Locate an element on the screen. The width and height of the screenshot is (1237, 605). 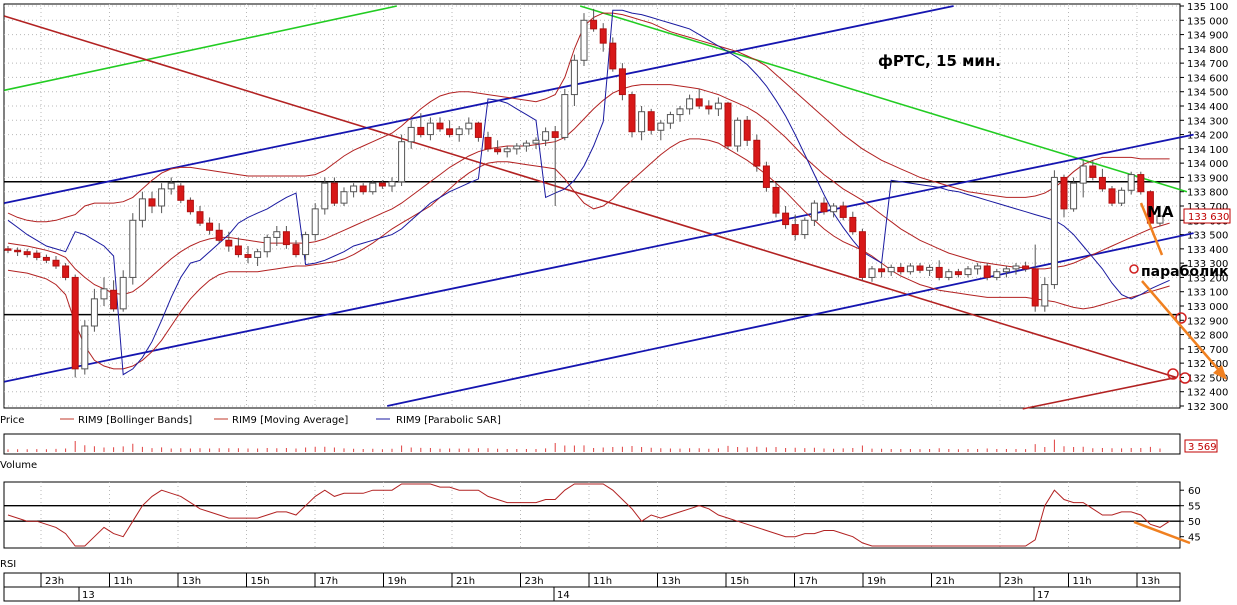
legend-bollinger: RIM9 [Bollinger Bands] is located at coordinates (135, 420).